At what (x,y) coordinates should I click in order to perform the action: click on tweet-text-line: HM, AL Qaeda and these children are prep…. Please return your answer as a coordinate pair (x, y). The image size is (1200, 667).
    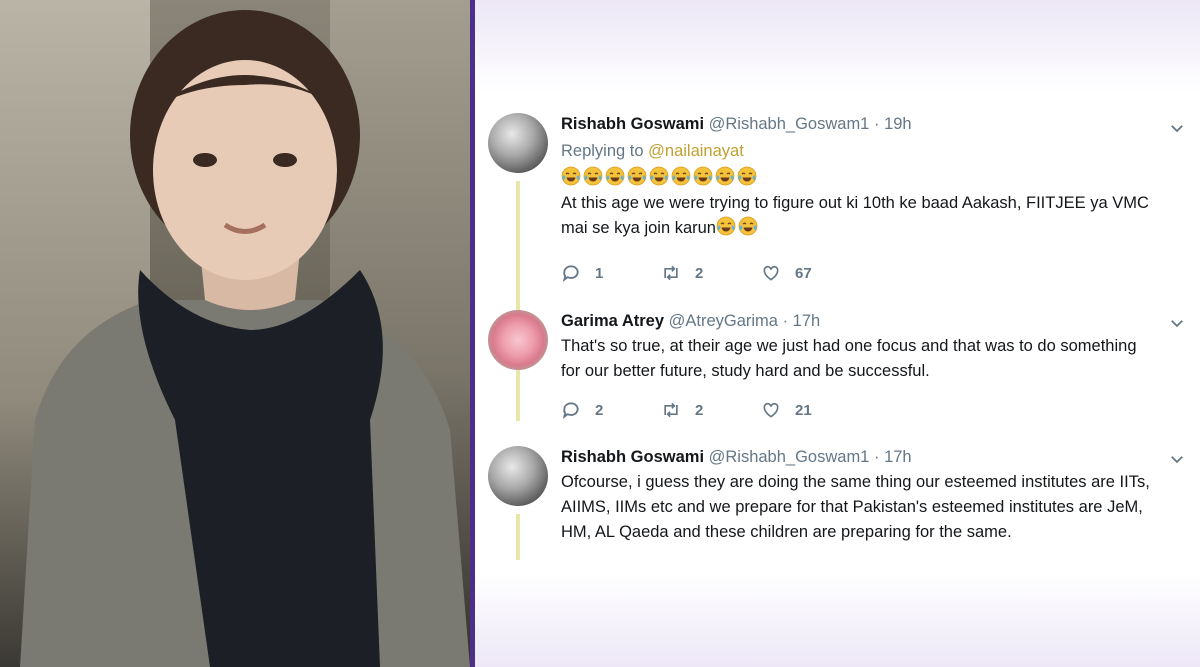
    Looking at the image, I should click on (786, 532).